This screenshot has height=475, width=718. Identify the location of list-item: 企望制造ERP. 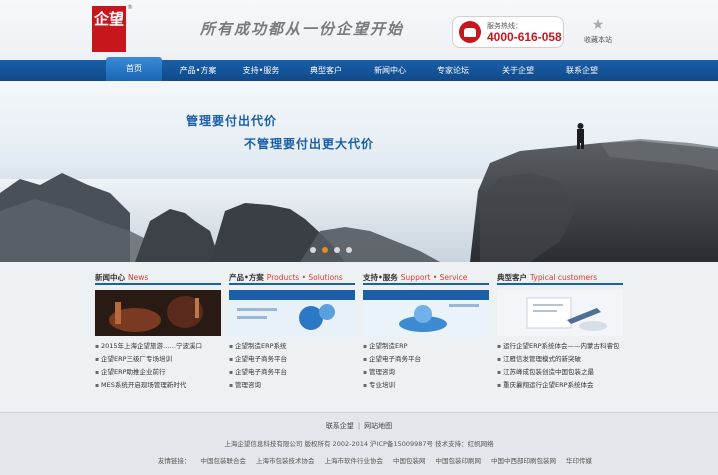
(426, 346).